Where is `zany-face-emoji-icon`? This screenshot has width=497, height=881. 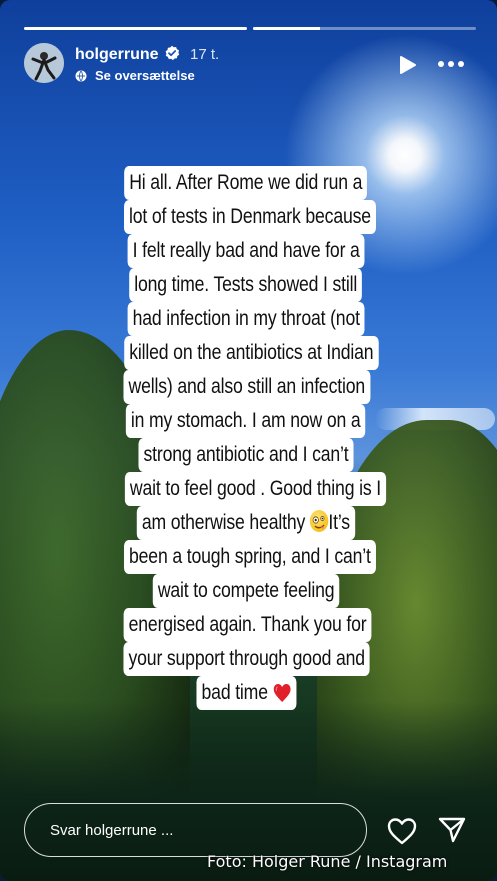 zany-face-emoji-icon is located at coordinates (319, 521).